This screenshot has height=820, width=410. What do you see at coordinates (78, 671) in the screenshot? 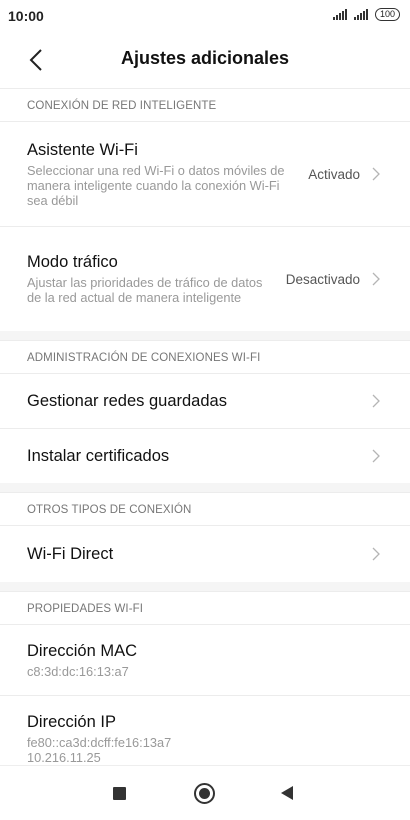
I see `mac-address-value: c8:3d:dc:16:13:a7` at bounding box center [78, 671].